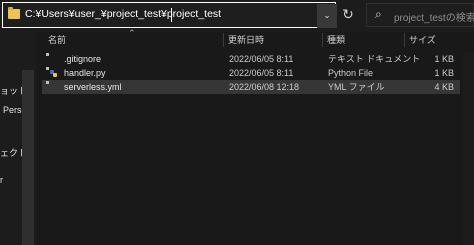 The width and height of the screenshot is (474, 245). Describe the element at coordinates (14, 13) in the screenshot. I see `folder-icon` at that location.